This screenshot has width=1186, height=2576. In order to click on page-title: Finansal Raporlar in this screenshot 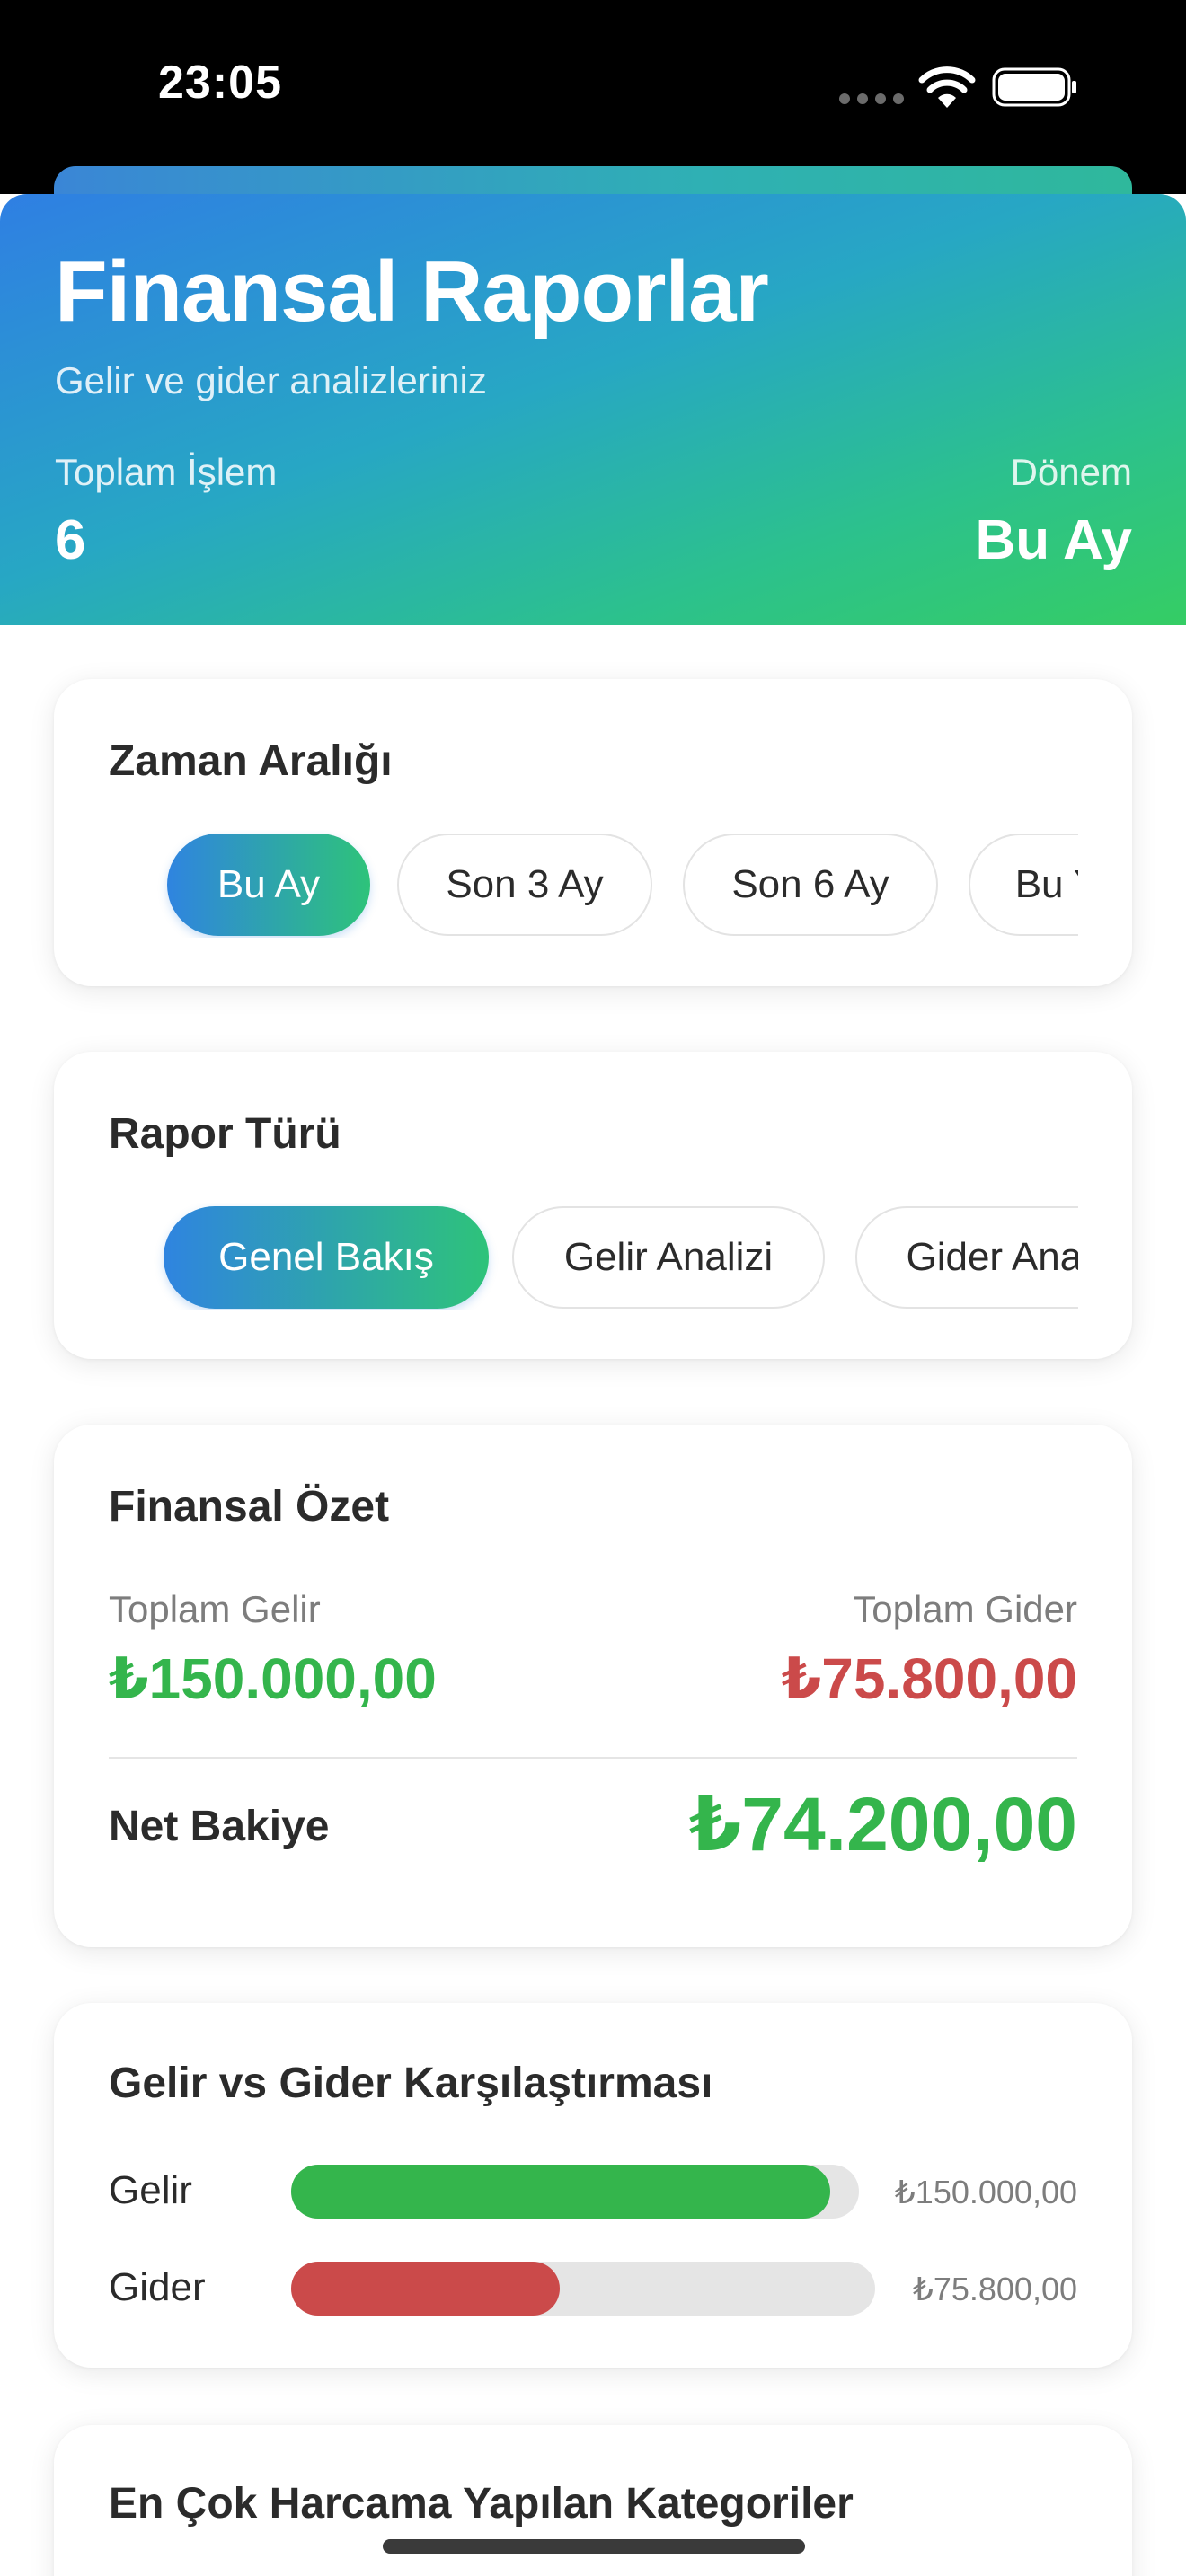, I will do `click(412, 291)`.